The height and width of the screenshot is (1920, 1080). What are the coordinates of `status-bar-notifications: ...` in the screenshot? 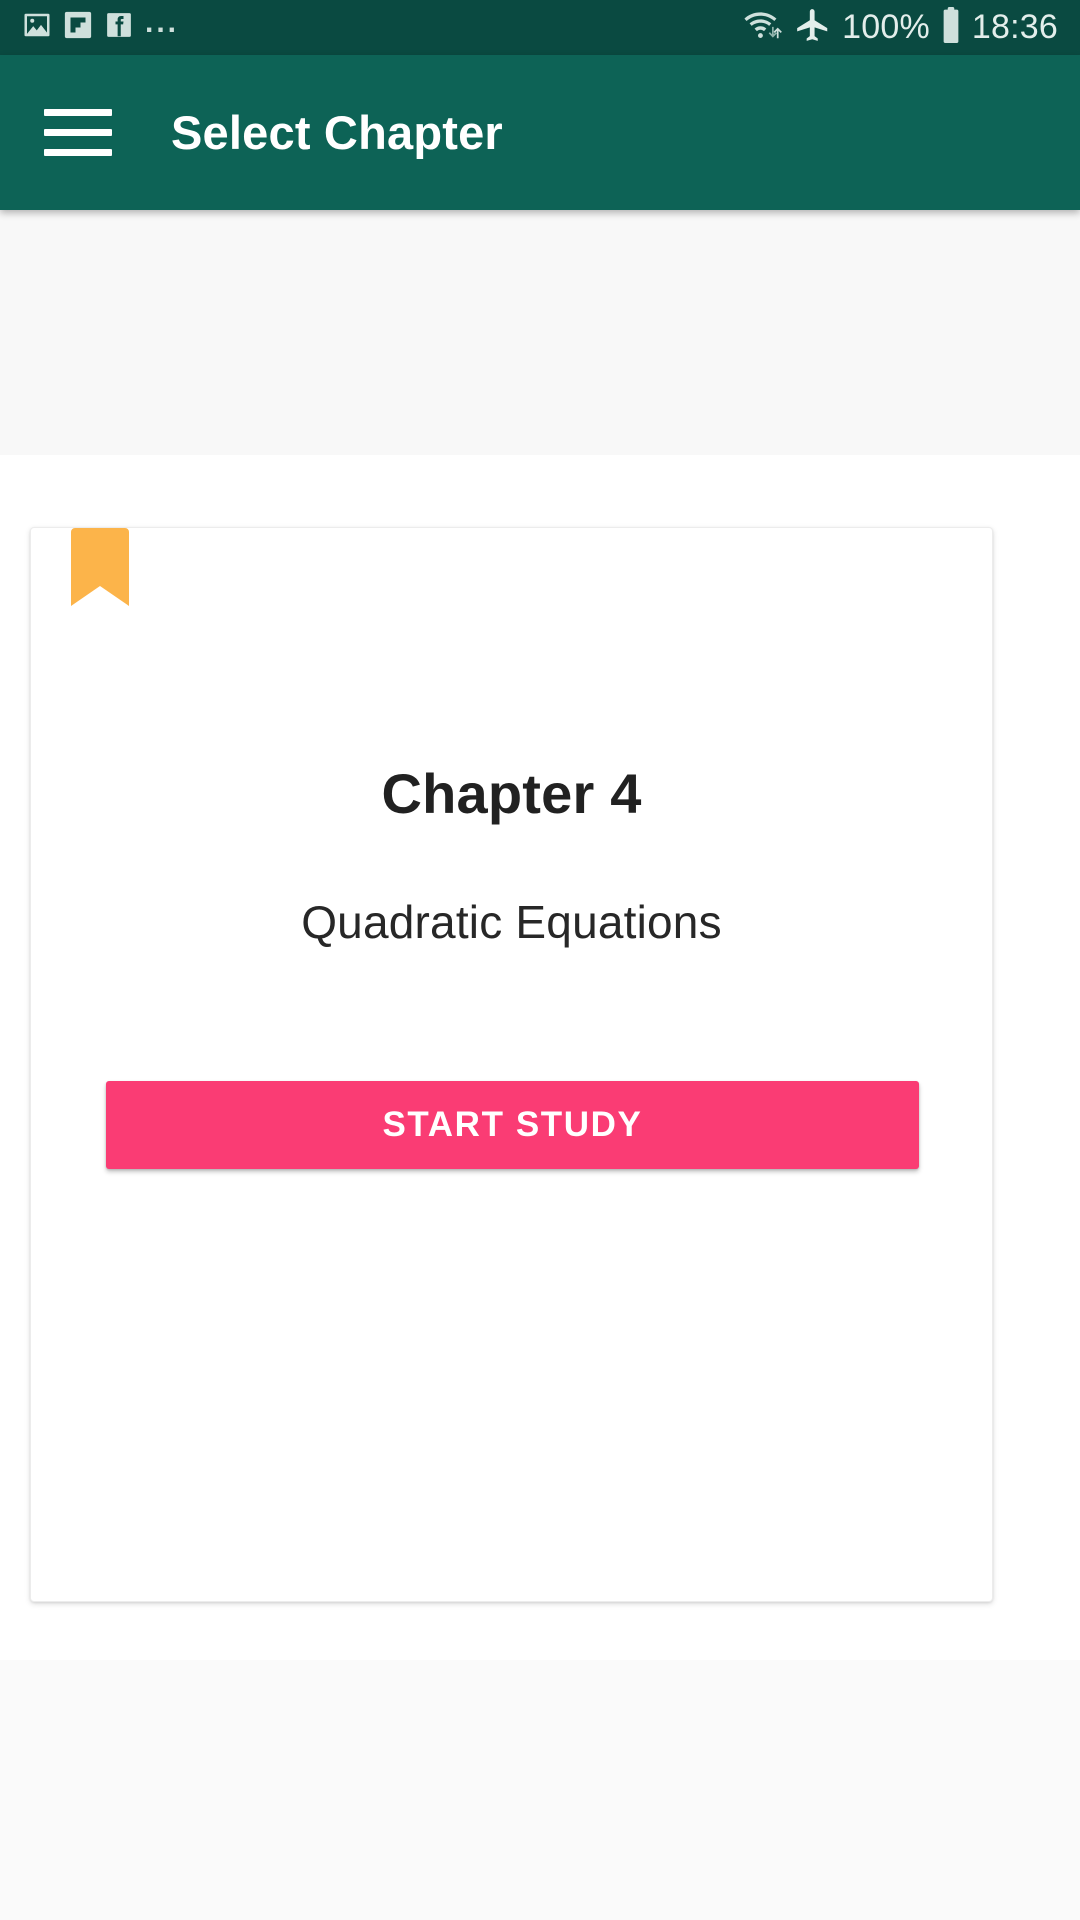 It's located at (101, 25).